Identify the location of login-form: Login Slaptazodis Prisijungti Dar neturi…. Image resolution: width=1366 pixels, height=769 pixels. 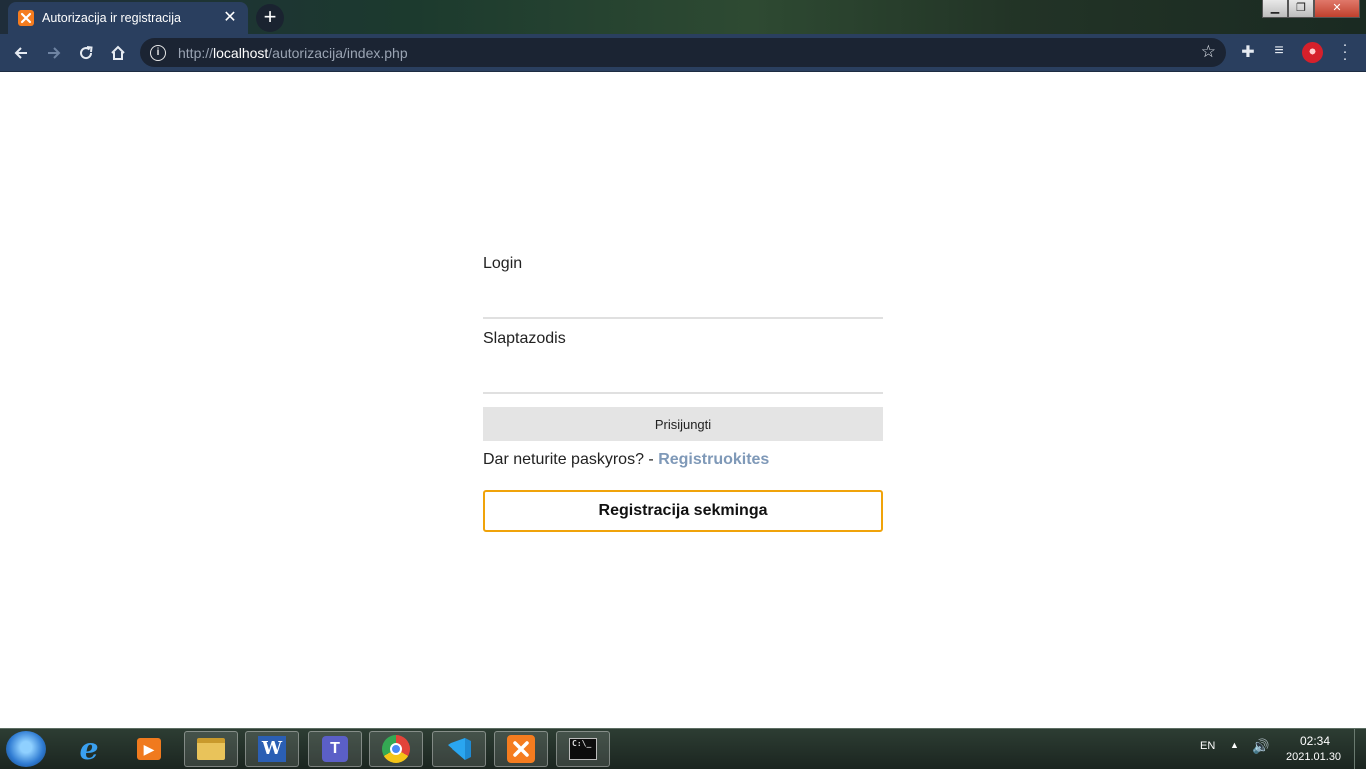
(683, 393).